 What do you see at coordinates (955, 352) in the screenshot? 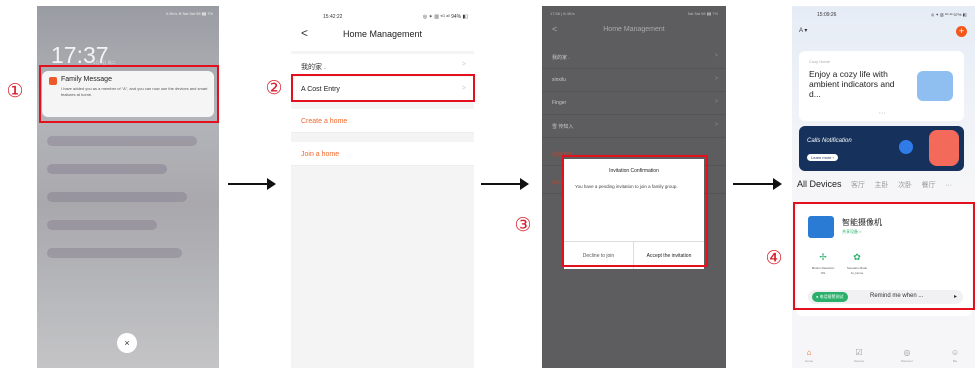
I see `profile-icon: ☺` at bounding box center [955, 352].